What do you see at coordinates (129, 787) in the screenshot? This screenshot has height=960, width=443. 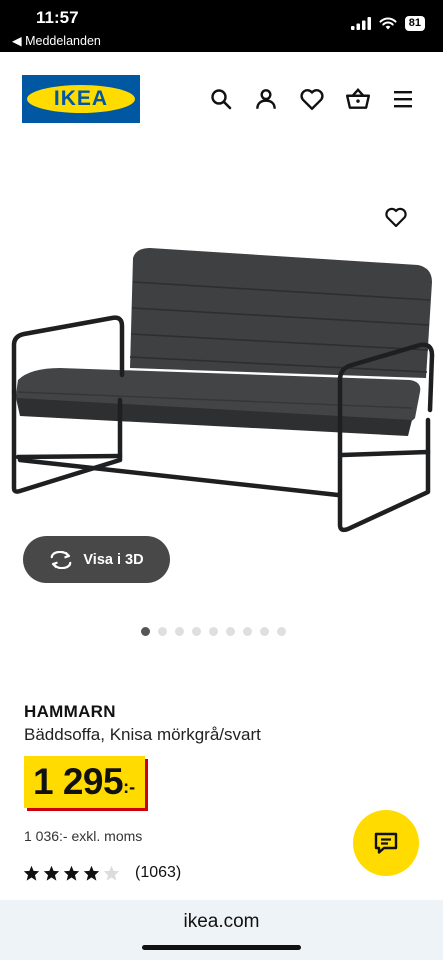 I see `price-suffix: :-` at bounding box center [129, 787].